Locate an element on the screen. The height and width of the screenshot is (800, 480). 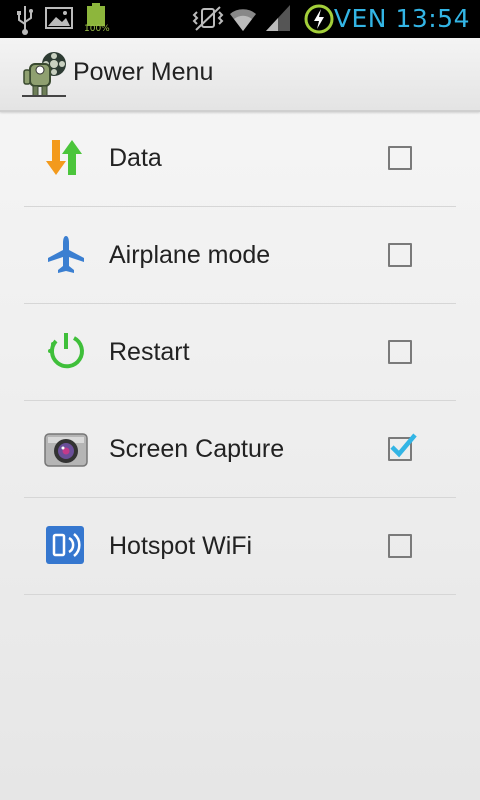
app-robot-icon is located at coordinates (44, 74).